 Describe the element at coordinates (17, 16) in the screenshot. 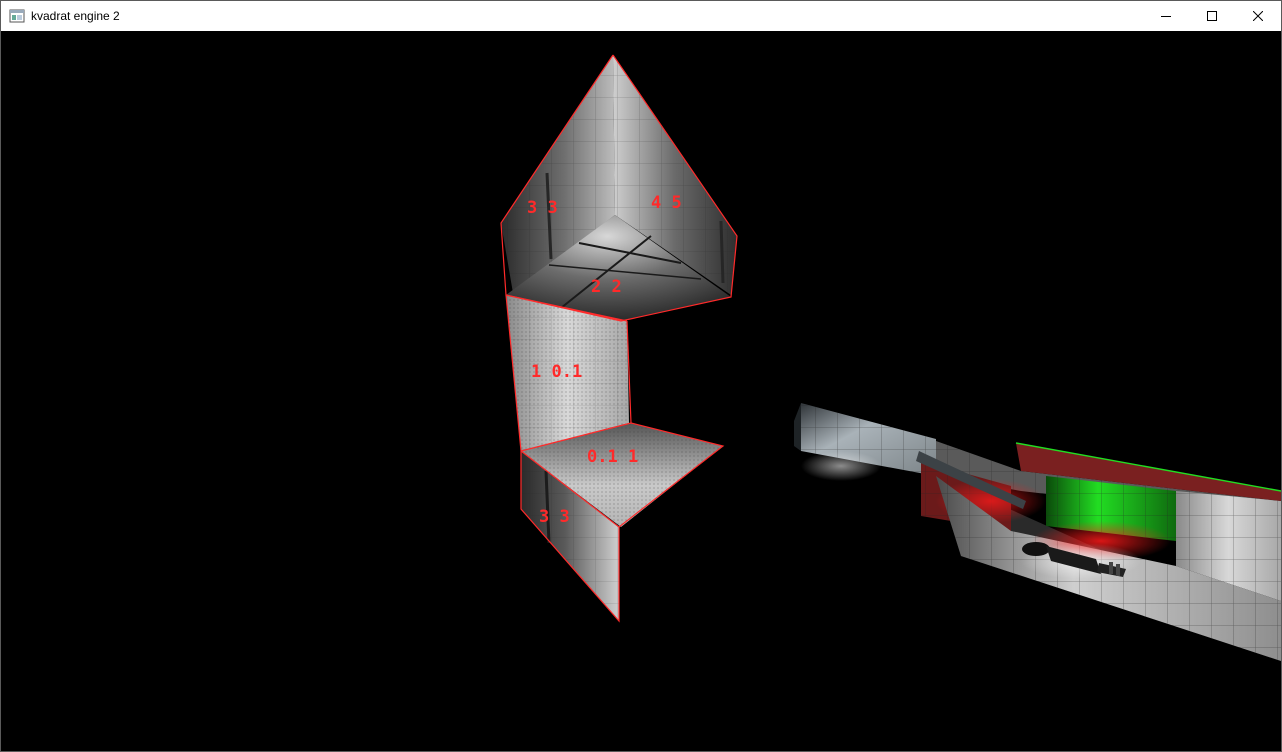

I see `app-window-icon` at that location.